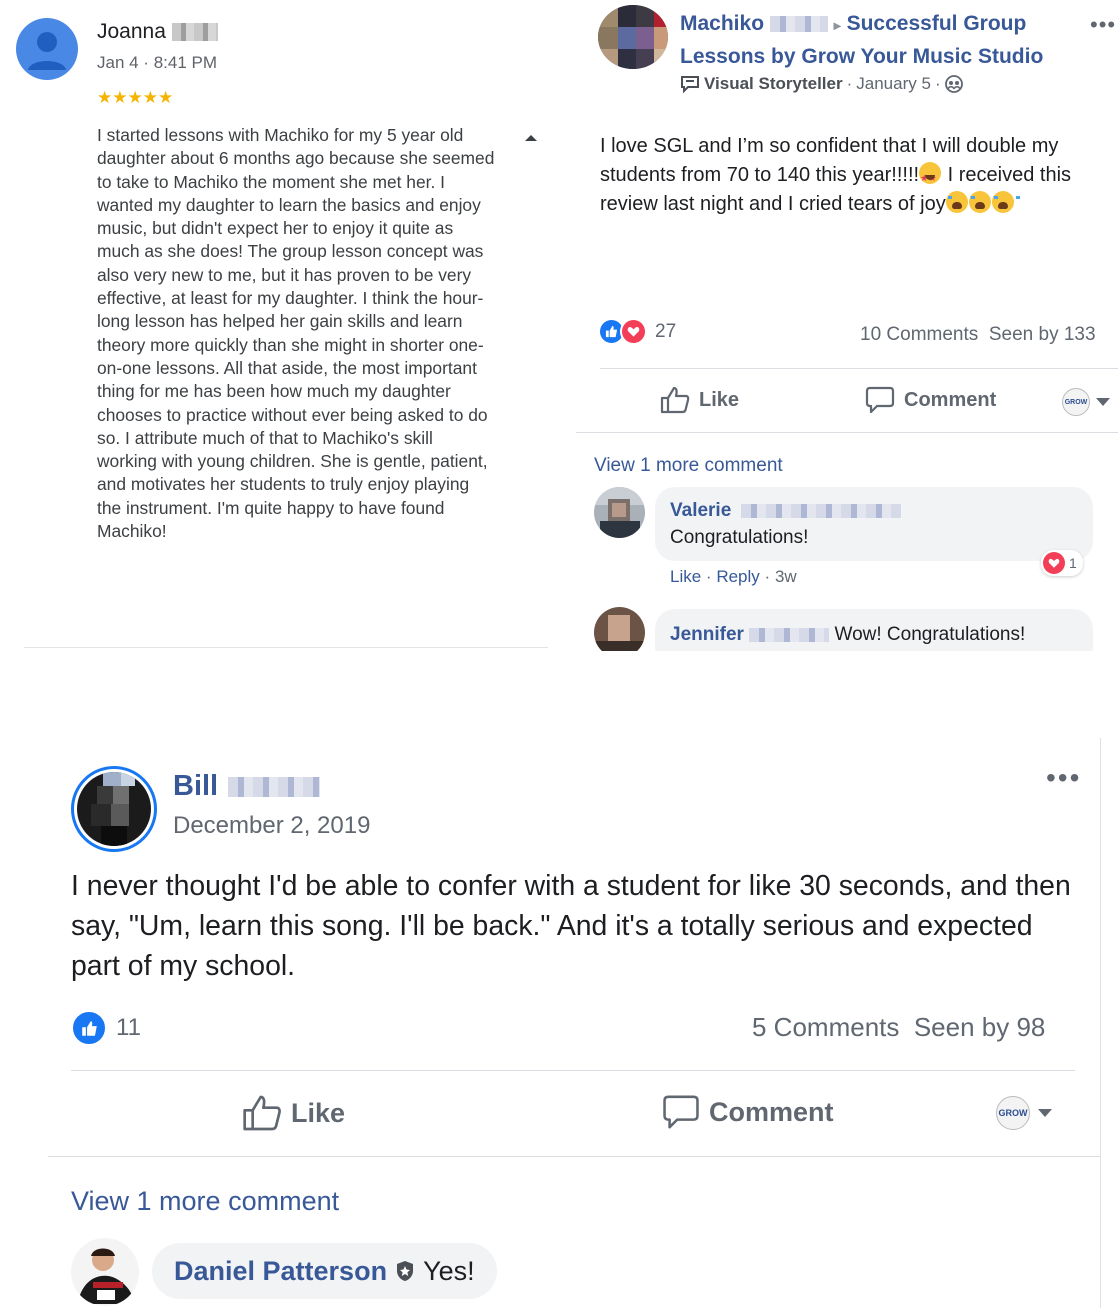  What do you see at coordinates (271, 826) in the screenshot?
I see `post-date: December 2, 2019` at bounding box center [271, 826].